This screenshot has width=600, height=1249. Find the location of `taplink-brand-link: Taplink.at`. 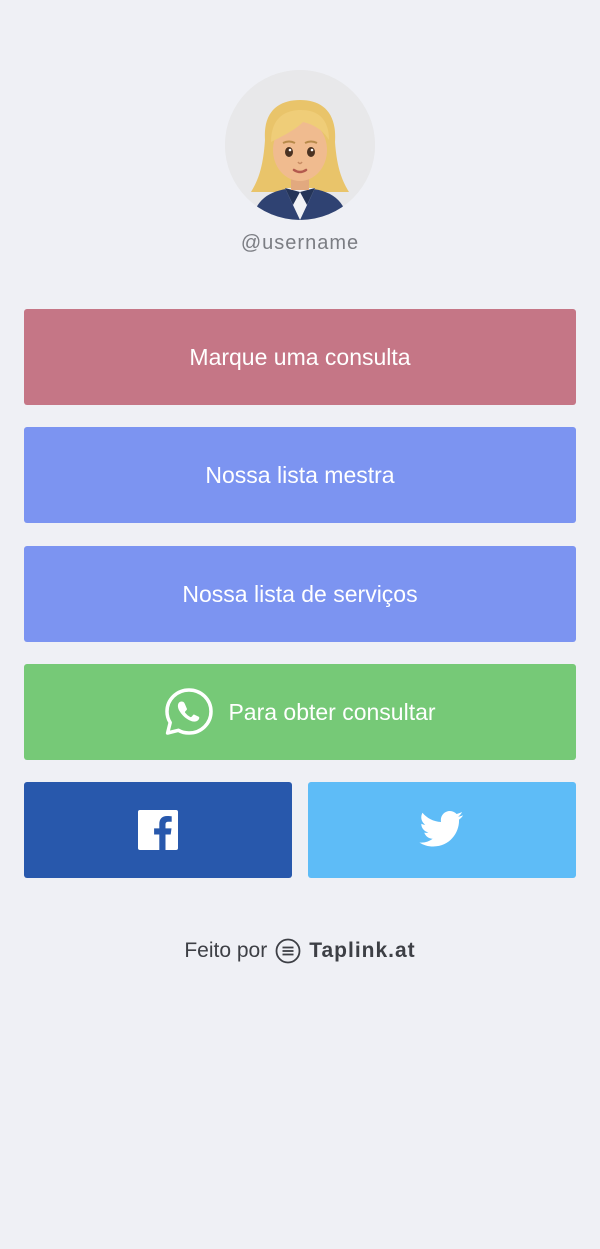

taplink-brand-link: Taplink.at is located at coordinates (362, 951).